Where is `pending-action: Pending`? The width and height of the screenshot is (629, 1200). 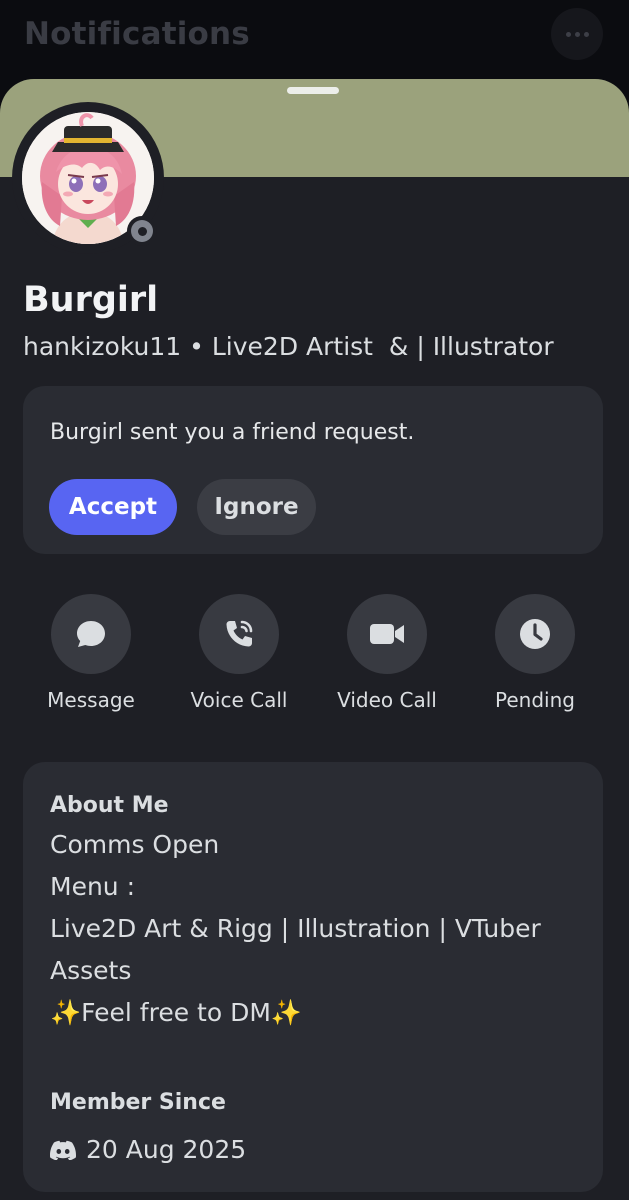 pending-action: Pending is located at coordinates (535, 653).